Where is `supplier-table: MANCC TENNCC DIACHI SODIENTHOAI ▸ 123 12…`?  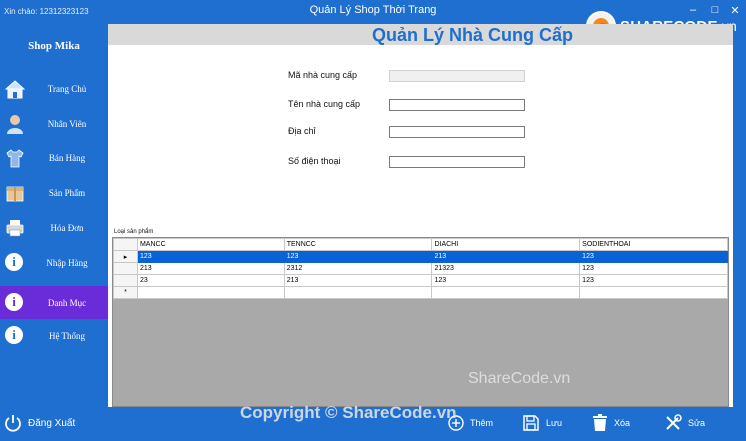
supplier-table: MANCC TENNCC DIACHI SODIENTHOAI ▸ 123 12… is located at coordinates (420, 268).